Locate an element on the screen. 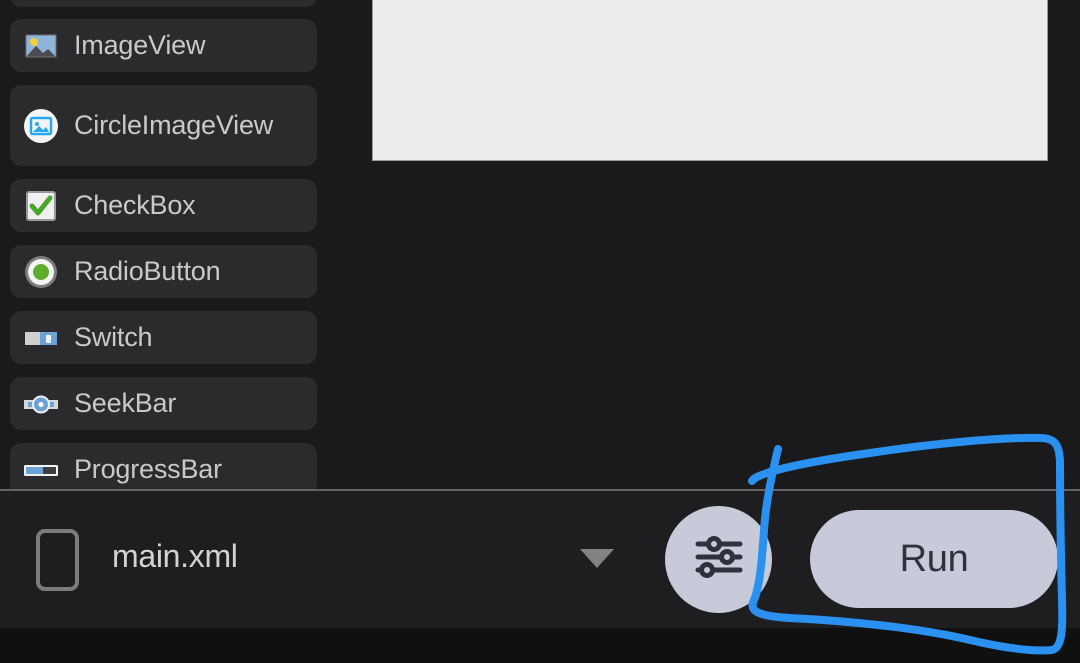 This screenshot has height=663, width=1080. list-item-label: Switch is located at coordinates (113, 336).